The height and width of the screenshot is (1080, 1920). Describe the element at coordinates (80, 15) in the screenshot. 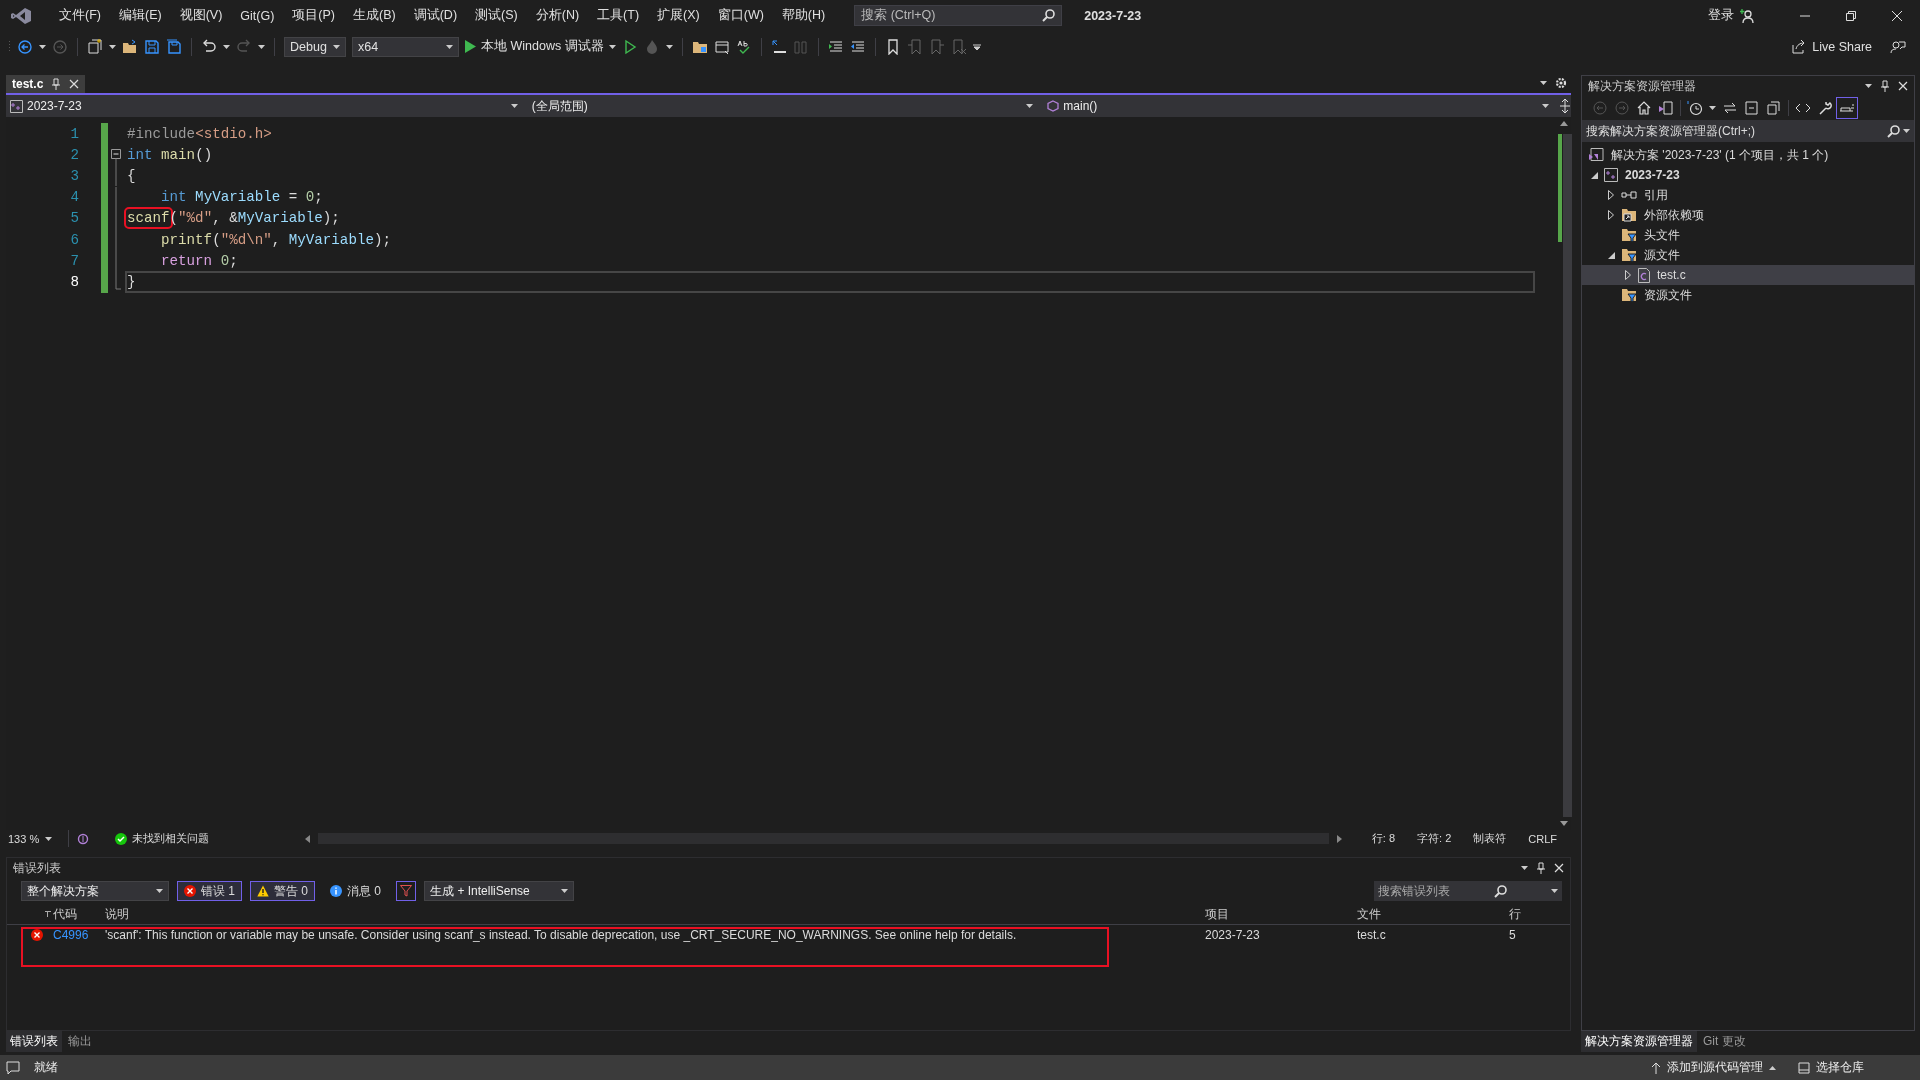

I see `menu-item: 文件(F)` at that location.